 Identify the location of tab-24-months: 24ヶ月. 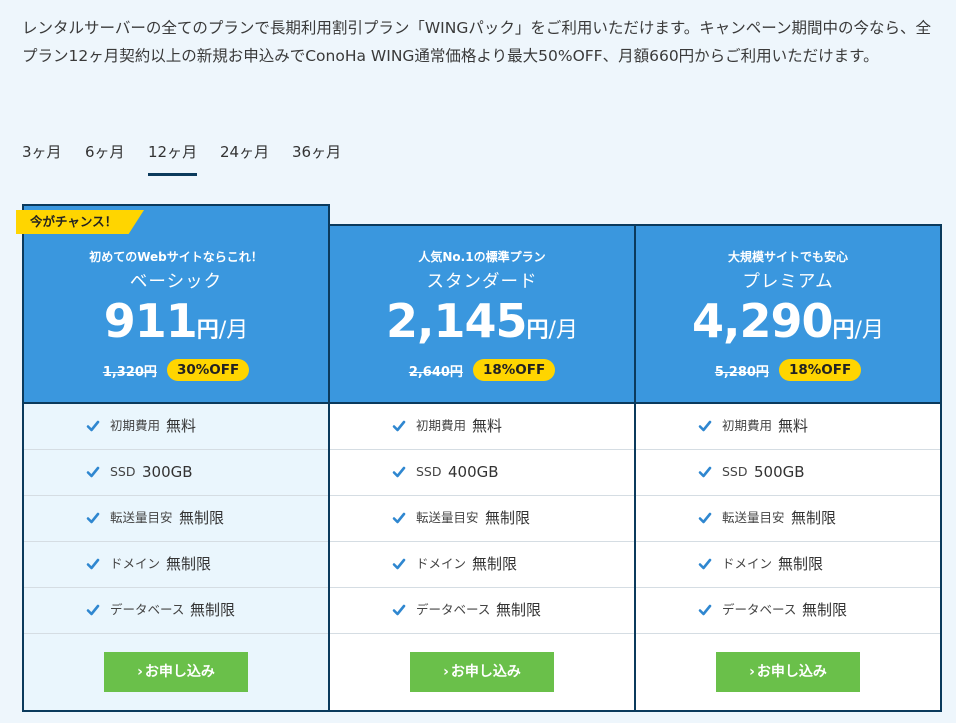
(244, 152).